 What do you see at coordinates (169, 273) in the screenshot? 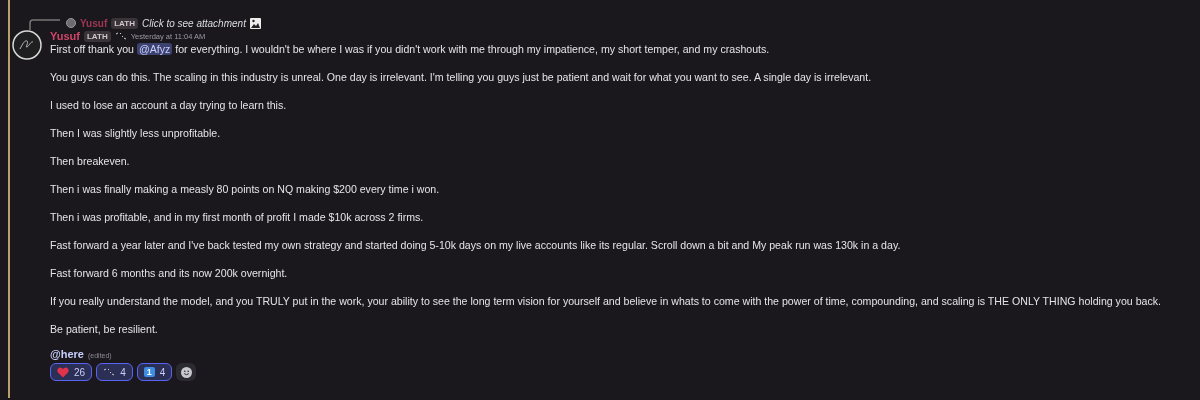
I see `message-text: Fast forward 6 months and its now 200k overnight.` at bounding box center [169, 273].